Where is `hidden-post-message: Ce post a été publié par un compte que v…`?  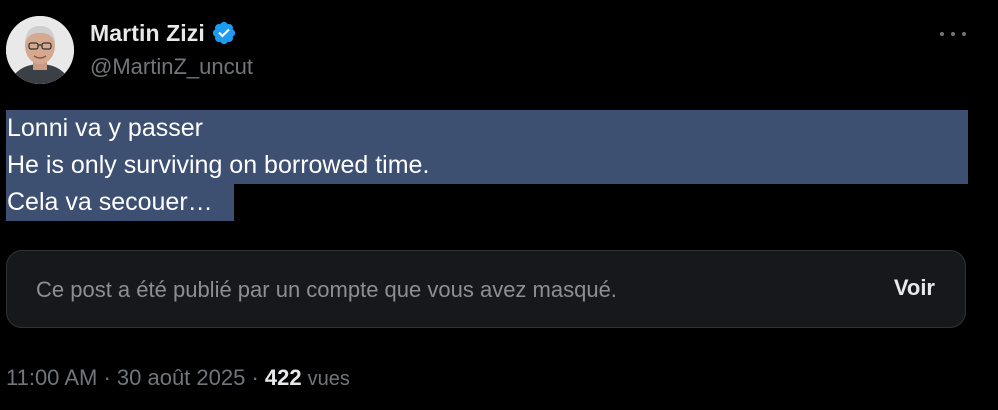 hidden-post-message: Ce post a été publié par un compte que v… is located at coordinates (326, 289).